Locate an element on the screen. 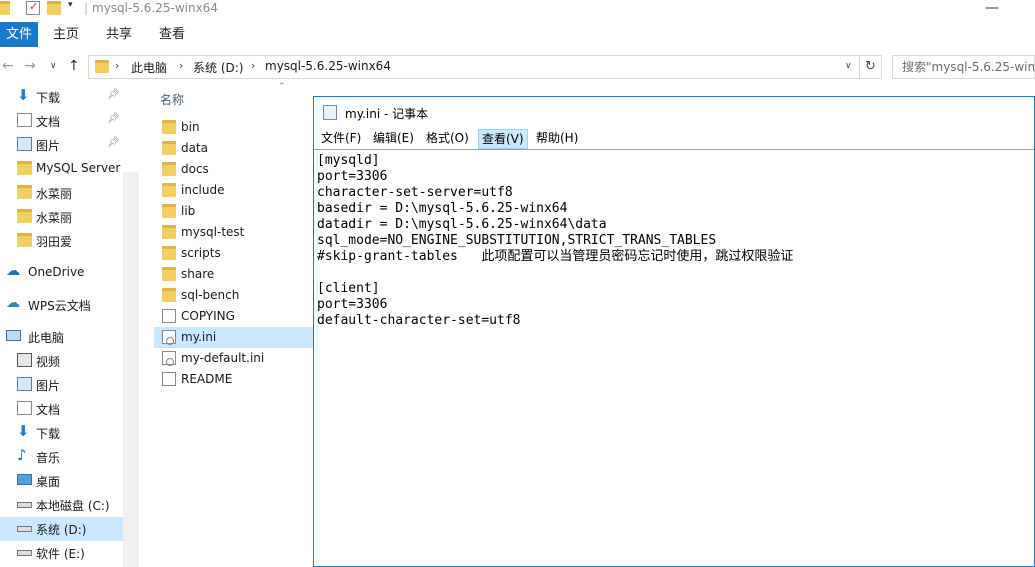 The height and width of the screenshot is (567, 1035). file-row: docs is located at coordinates (234, 169).